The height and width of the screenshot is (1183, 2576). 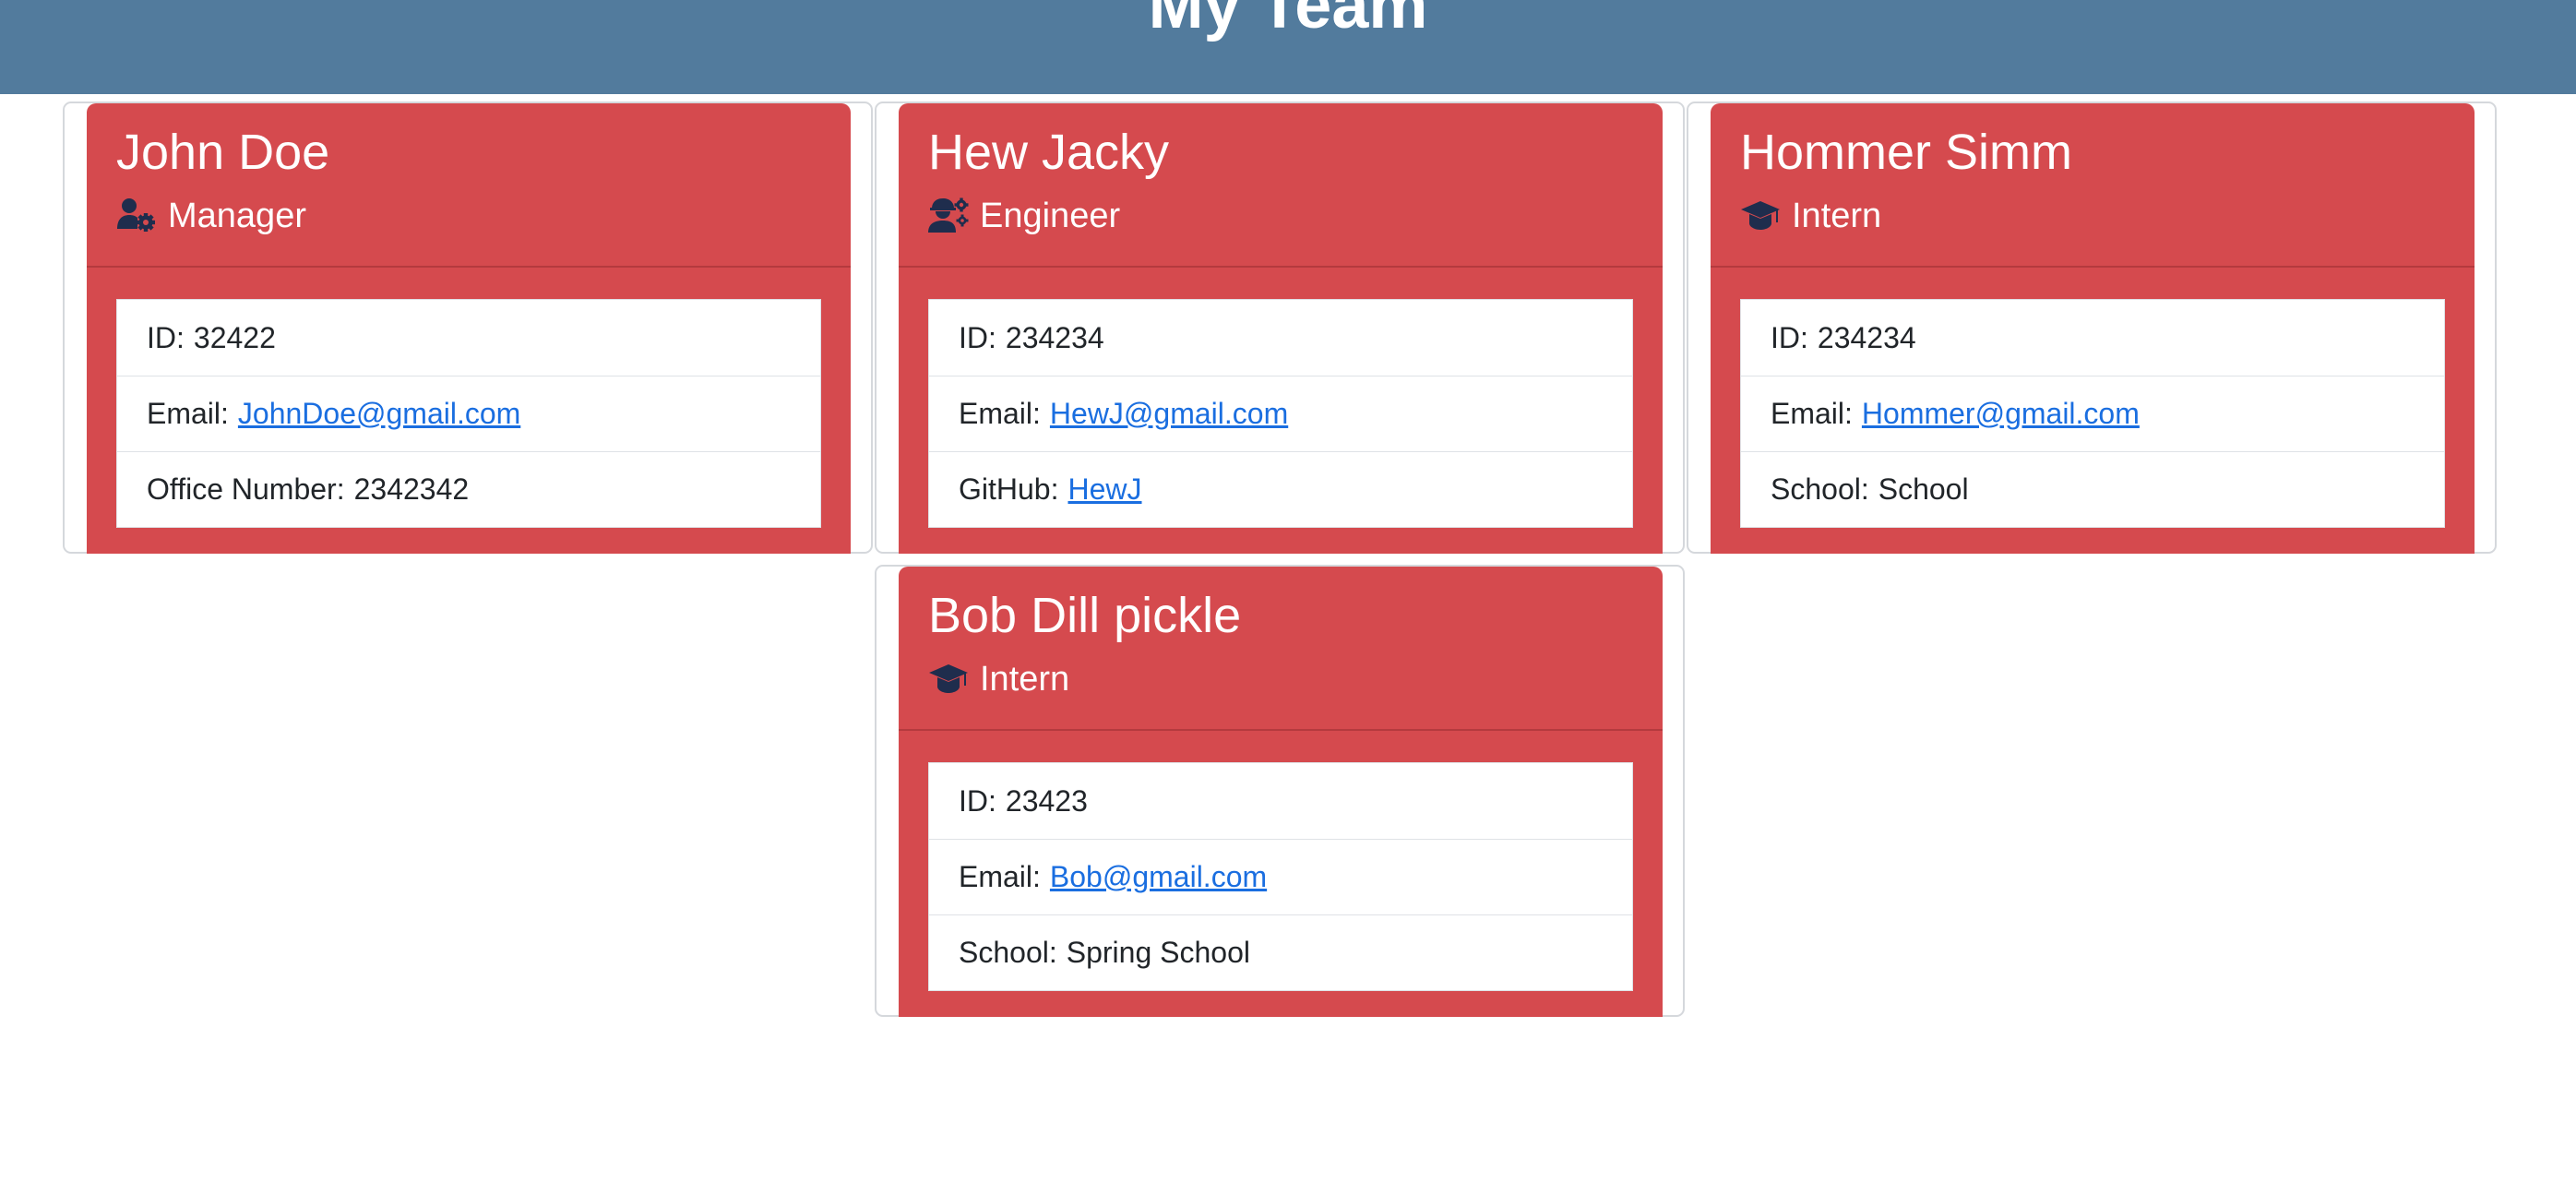 What do you see at coordinates (1924, 489) in the screenshot?
I see `school-value: School` at bounding box center [1924, 489].